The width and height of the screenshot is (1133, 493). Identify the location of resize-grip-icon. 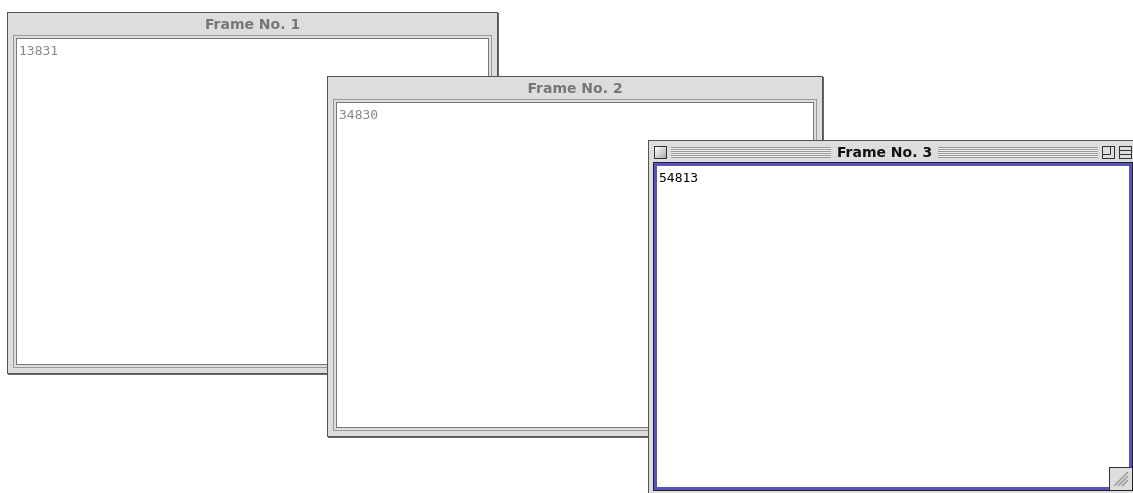
(1120, 478).